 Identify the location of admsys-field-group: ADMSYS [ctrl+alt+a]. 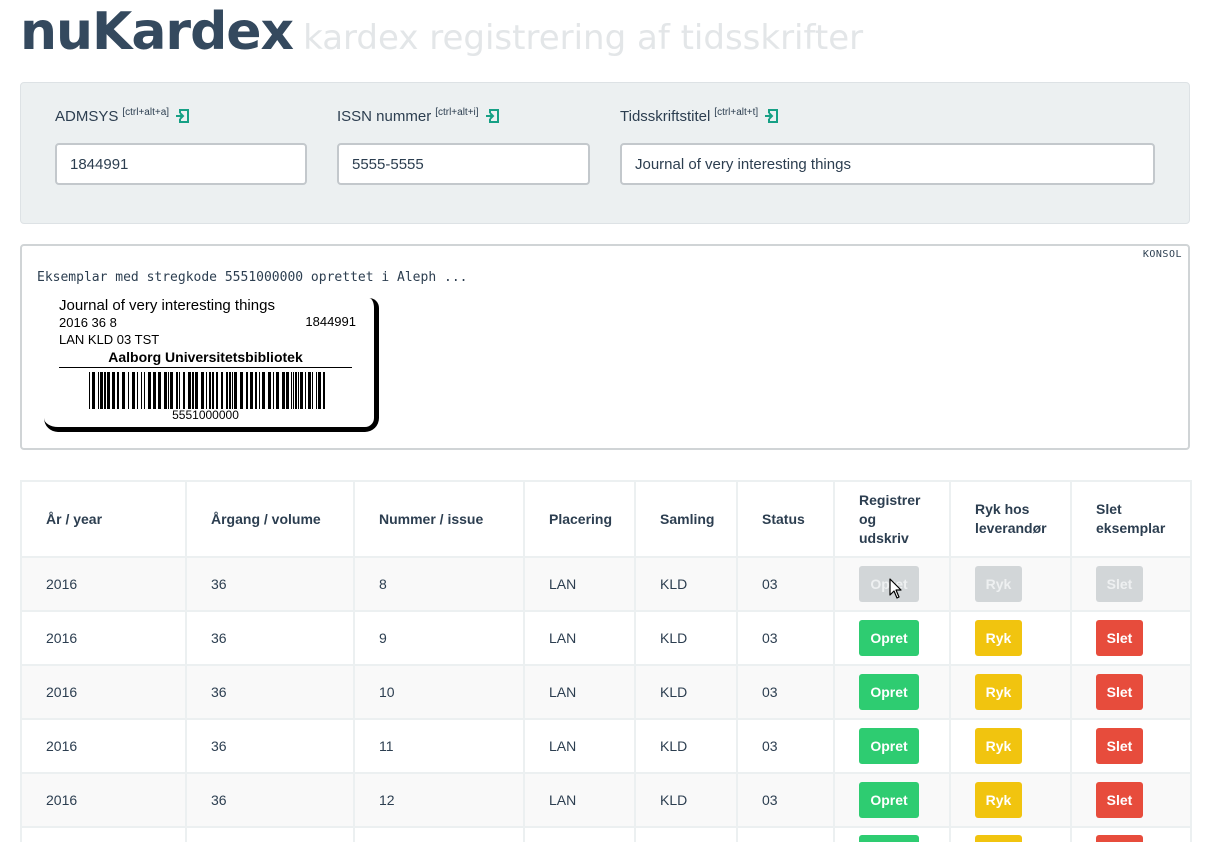
(181, 146).